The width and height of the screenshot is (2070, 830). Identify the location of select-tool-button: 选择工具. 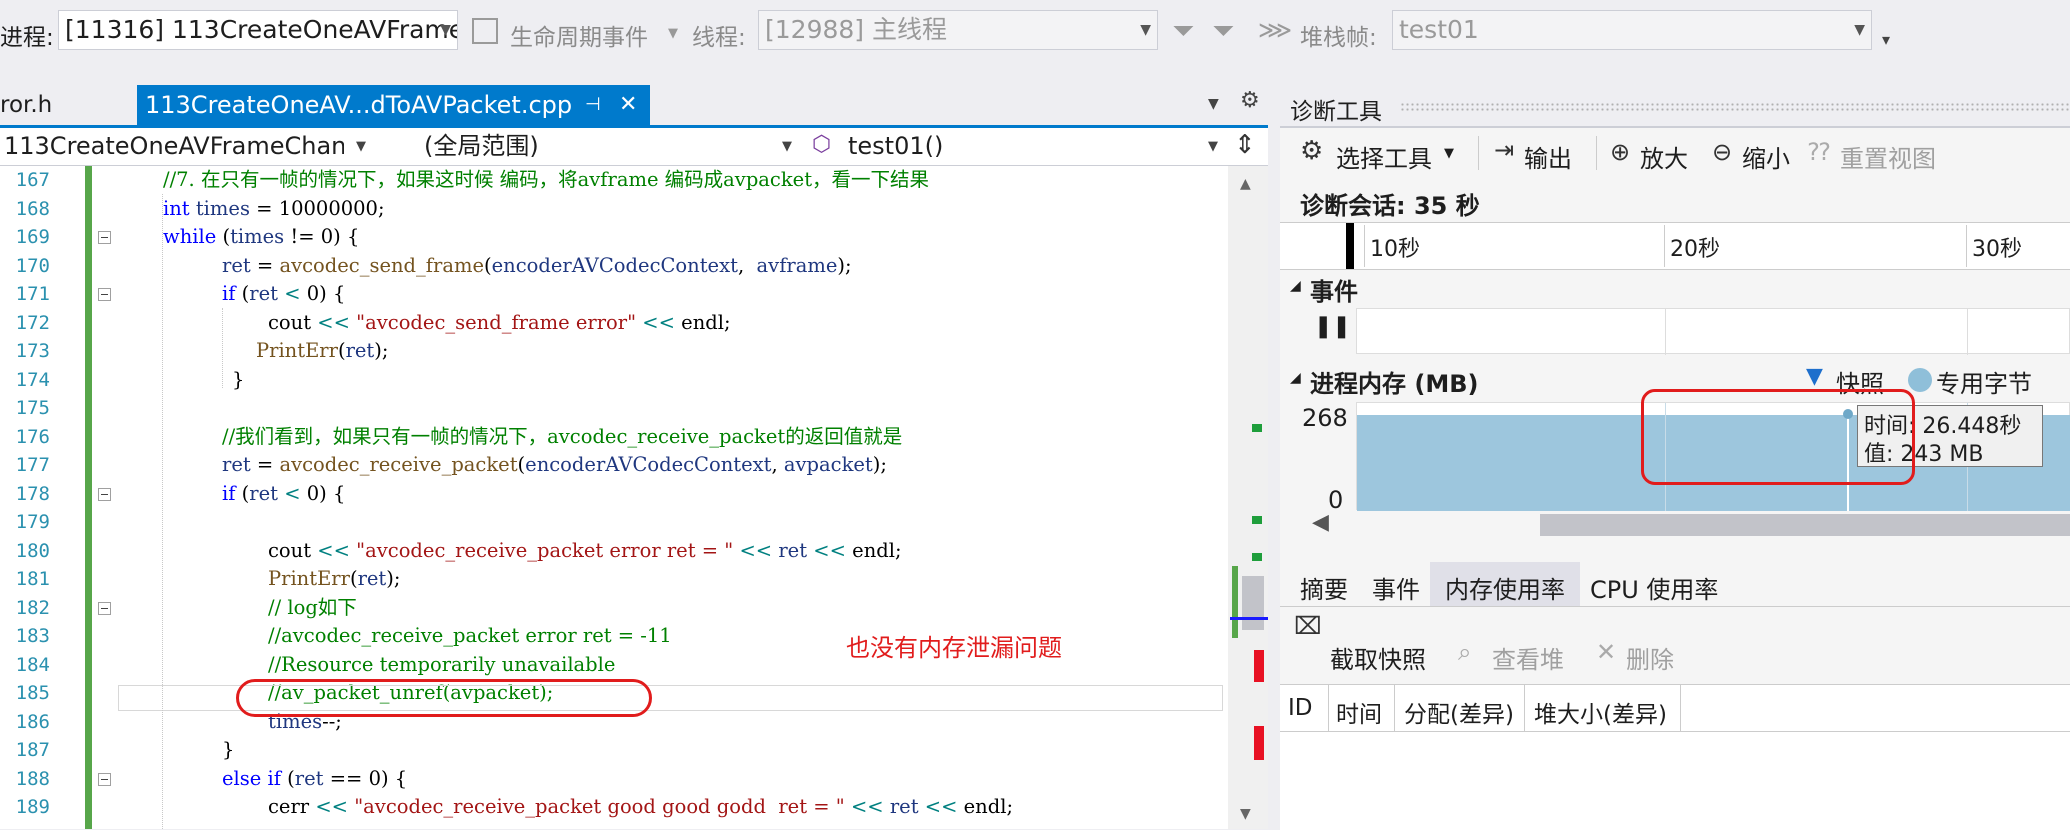
(1384, 156).